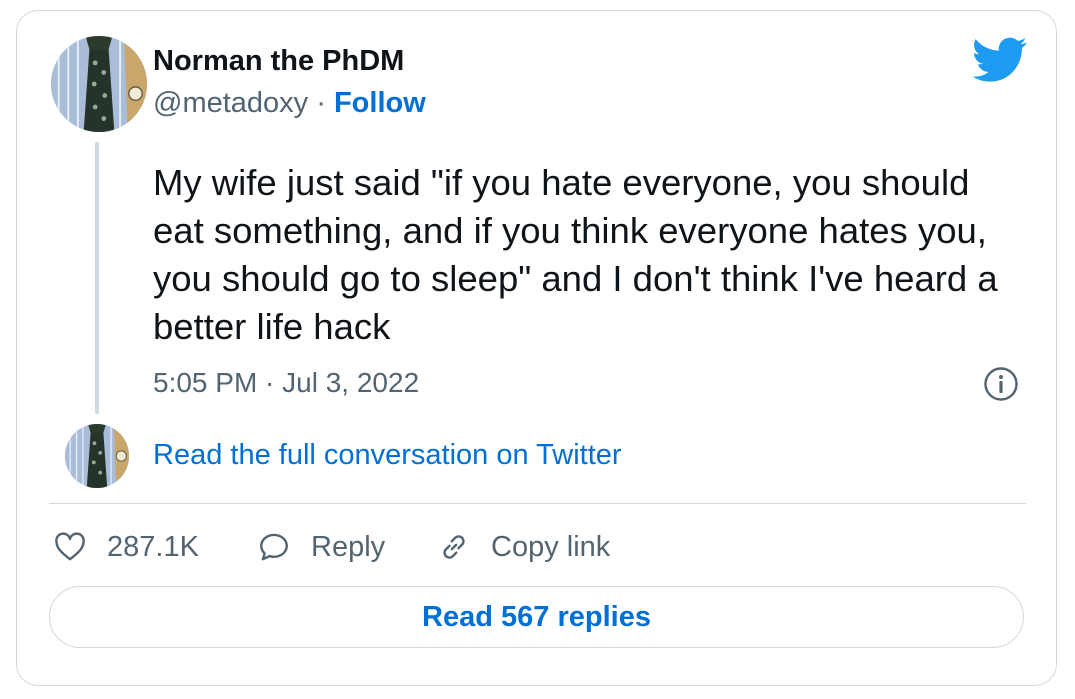  Describe the element at coordinates (230, 103) in the screenshot. I see `author-handle: @metadoxy` at that location.